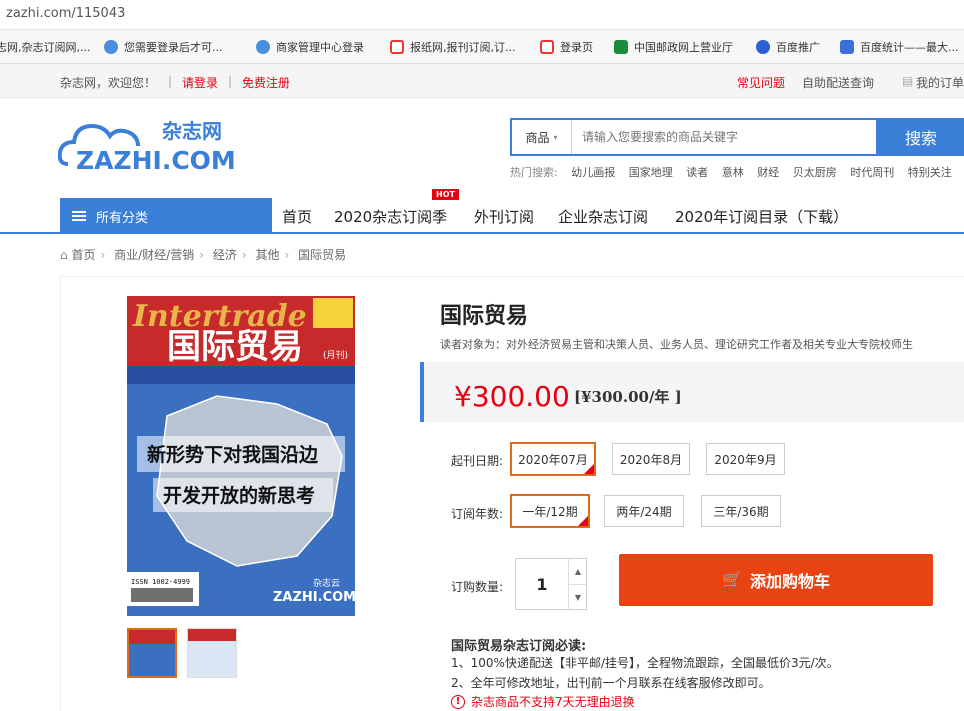 The height and width of the screenshot is (711, 964). I want to click on years-option: 两年/24期, so click(644, 511).